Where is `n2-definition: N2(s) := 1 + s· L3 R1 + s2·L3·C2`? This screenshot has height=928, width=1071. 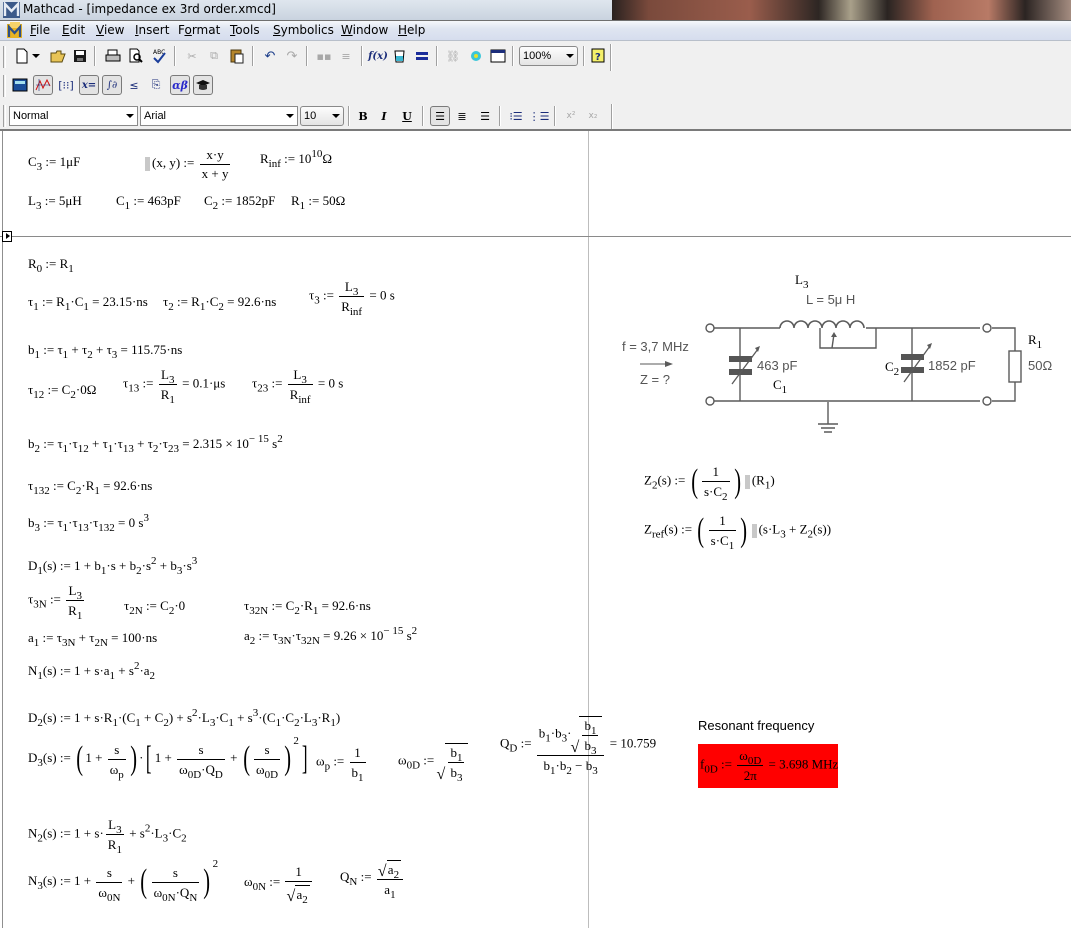 n2-definition: N2(s) := 1 + s· L3 R1 + s2·L3·C2 is located at coordinates (107, 836).